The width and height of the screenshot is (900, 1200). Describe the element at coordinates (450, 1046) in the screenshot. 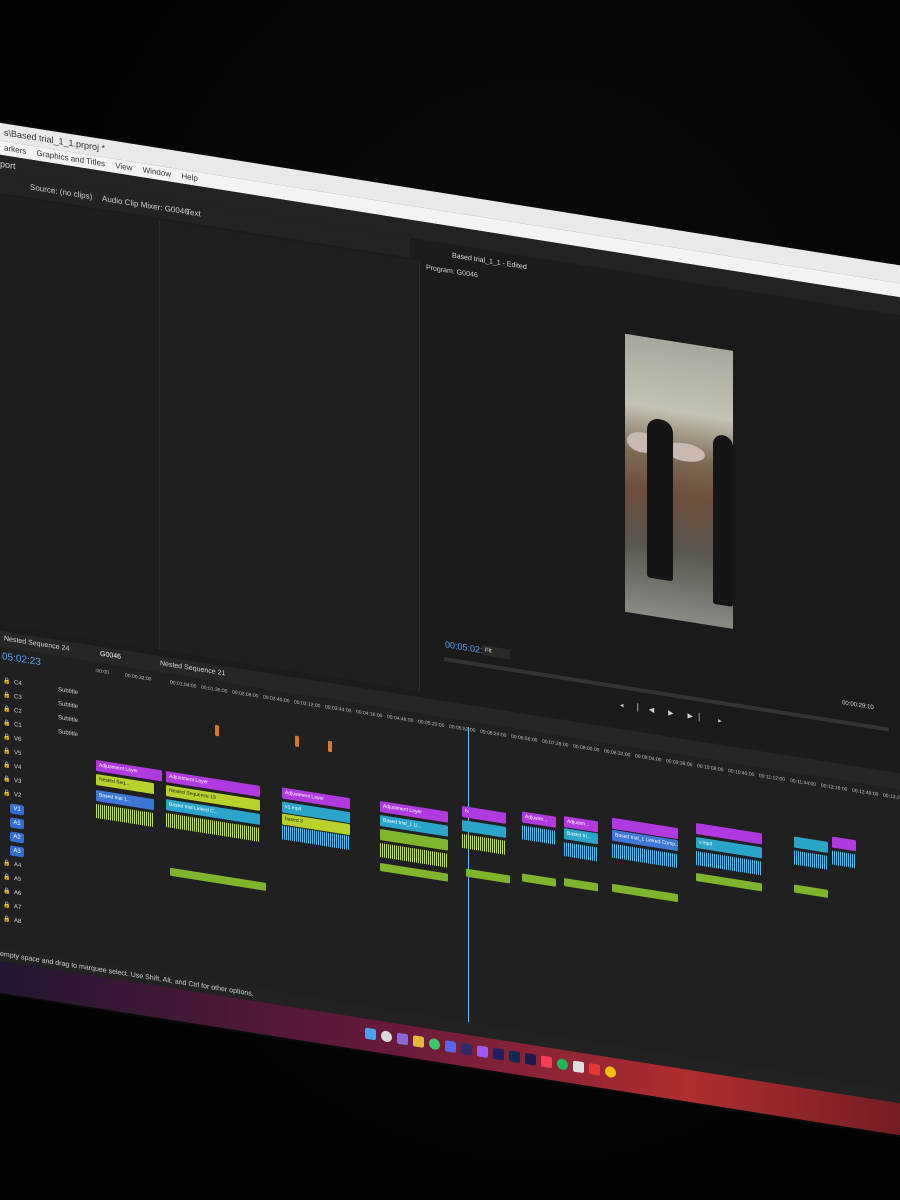

I see `discord-icon` at that location.